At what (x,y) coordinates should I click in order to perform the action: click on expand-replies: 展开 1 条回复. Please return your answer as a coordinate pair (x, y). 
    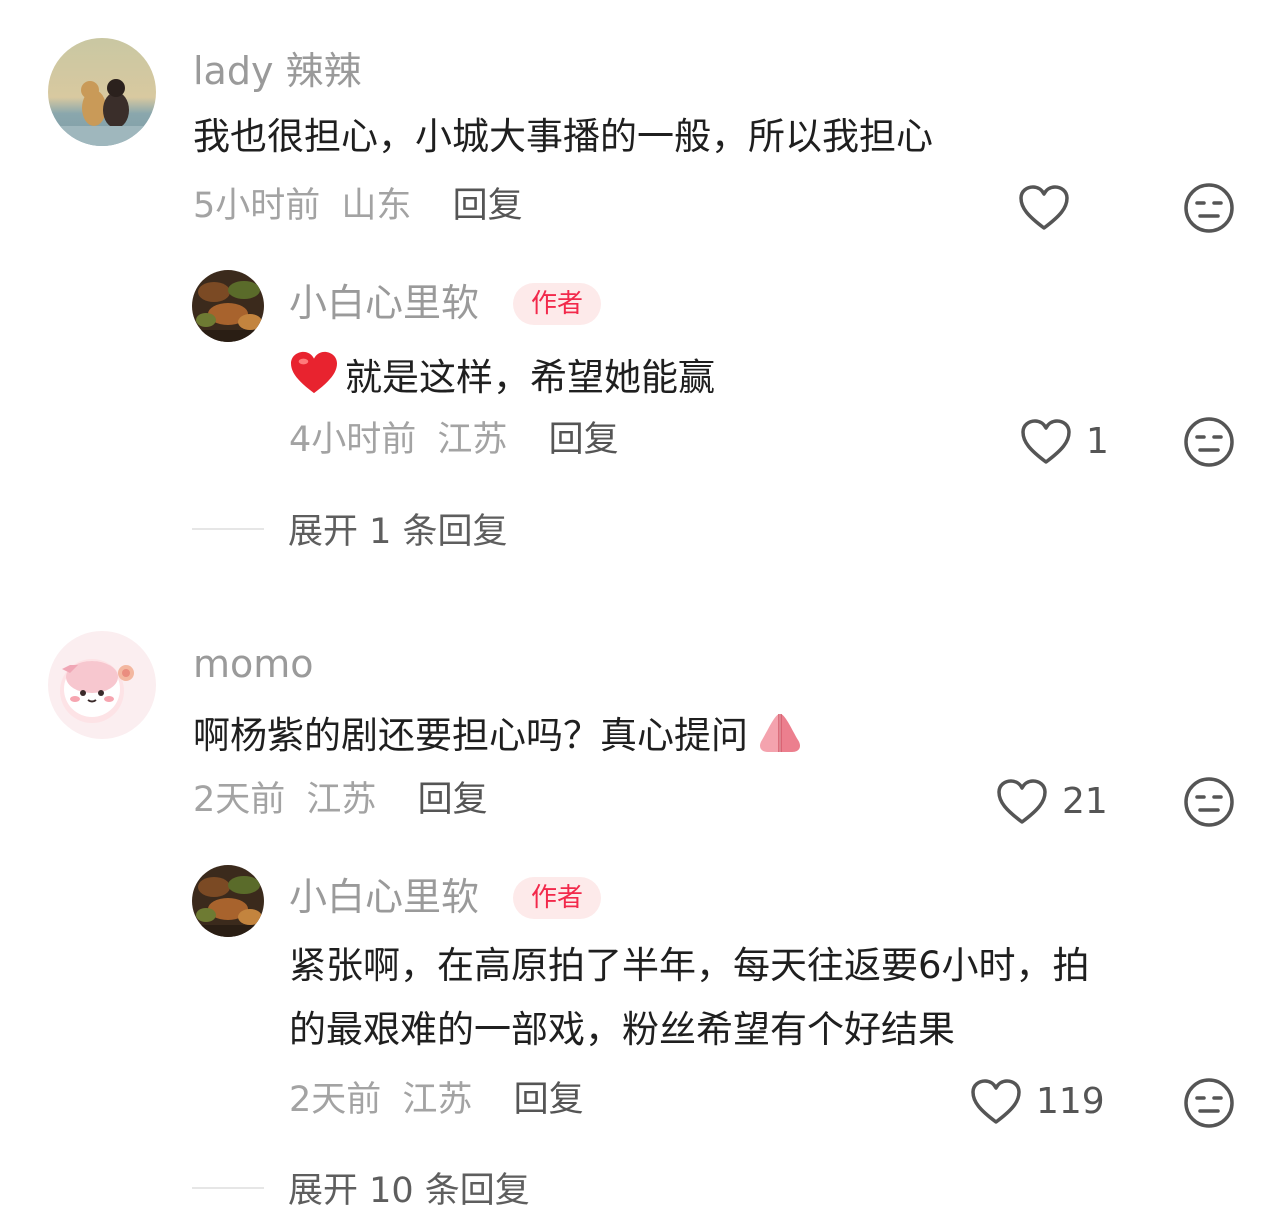
    Looking at the image, I should click on (350, 528).